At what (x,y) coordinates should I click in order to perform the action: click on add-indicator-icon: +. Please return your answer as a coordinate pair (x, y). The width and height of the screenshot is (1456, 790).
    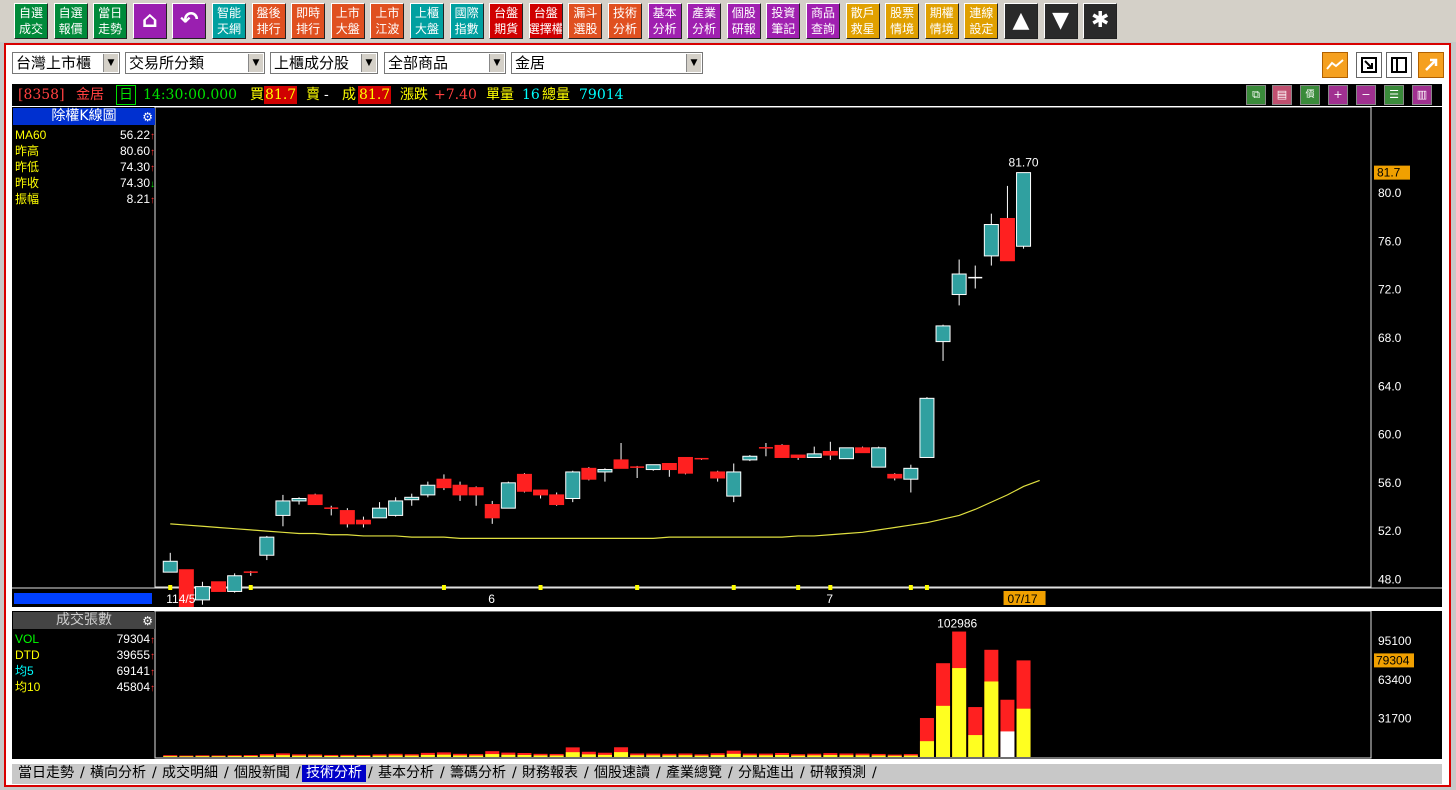
    Looking at the image, I should click on (1338, 95).